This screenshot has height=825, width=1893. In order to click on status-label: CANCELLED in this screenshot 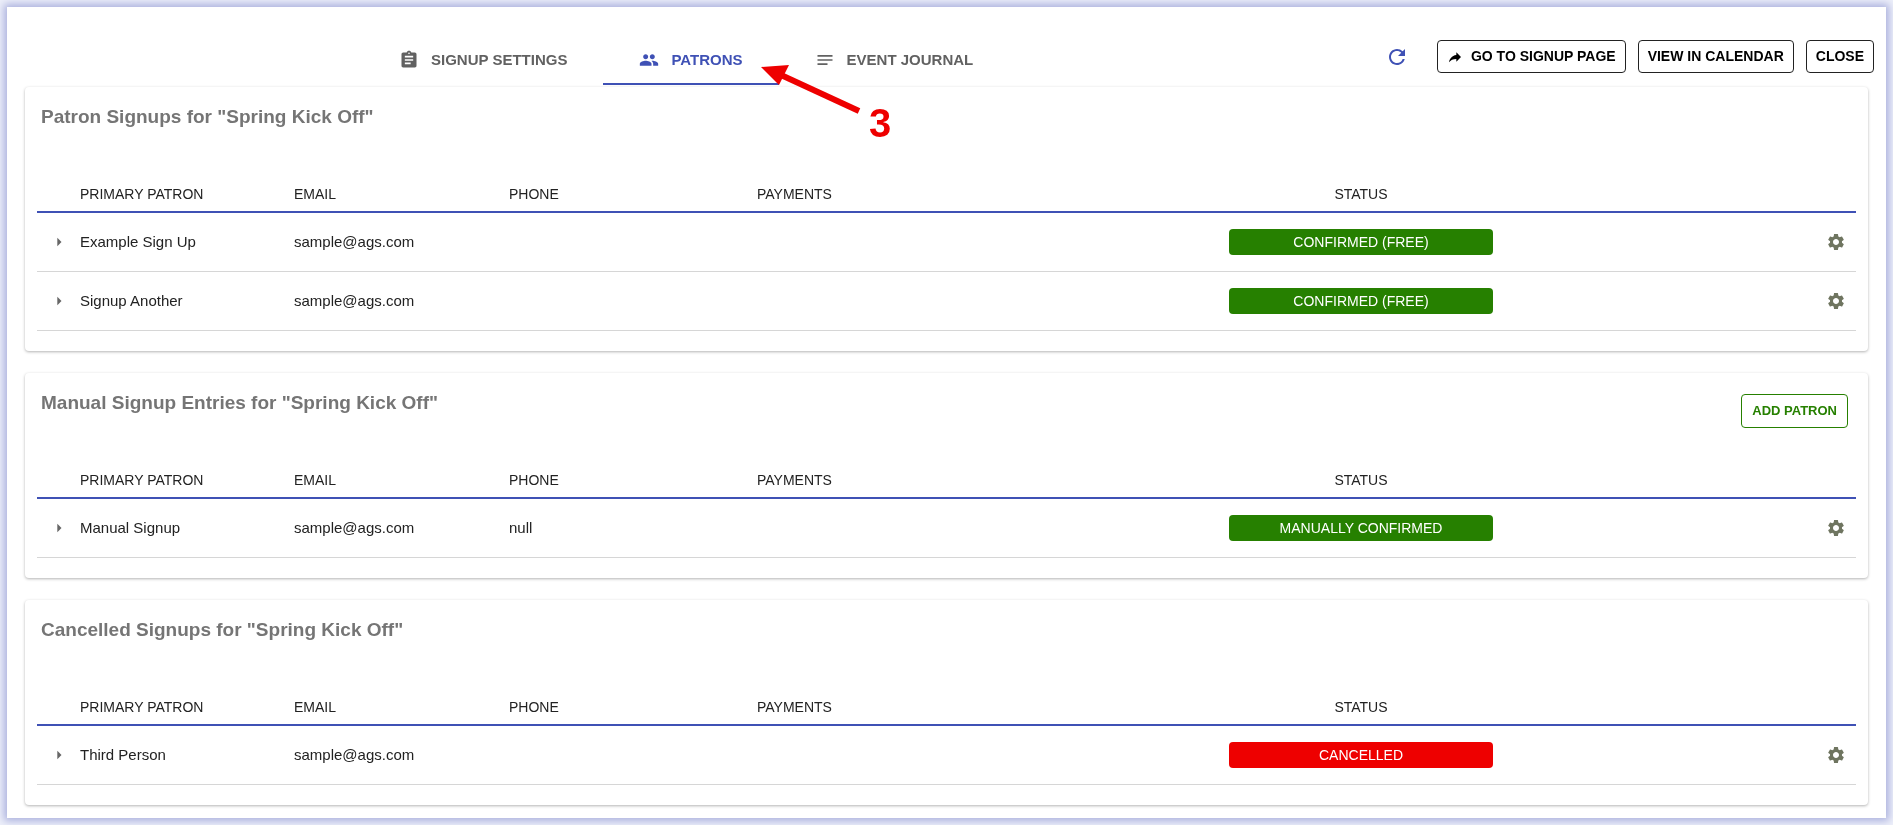, I will do `click(1361, 755)`.